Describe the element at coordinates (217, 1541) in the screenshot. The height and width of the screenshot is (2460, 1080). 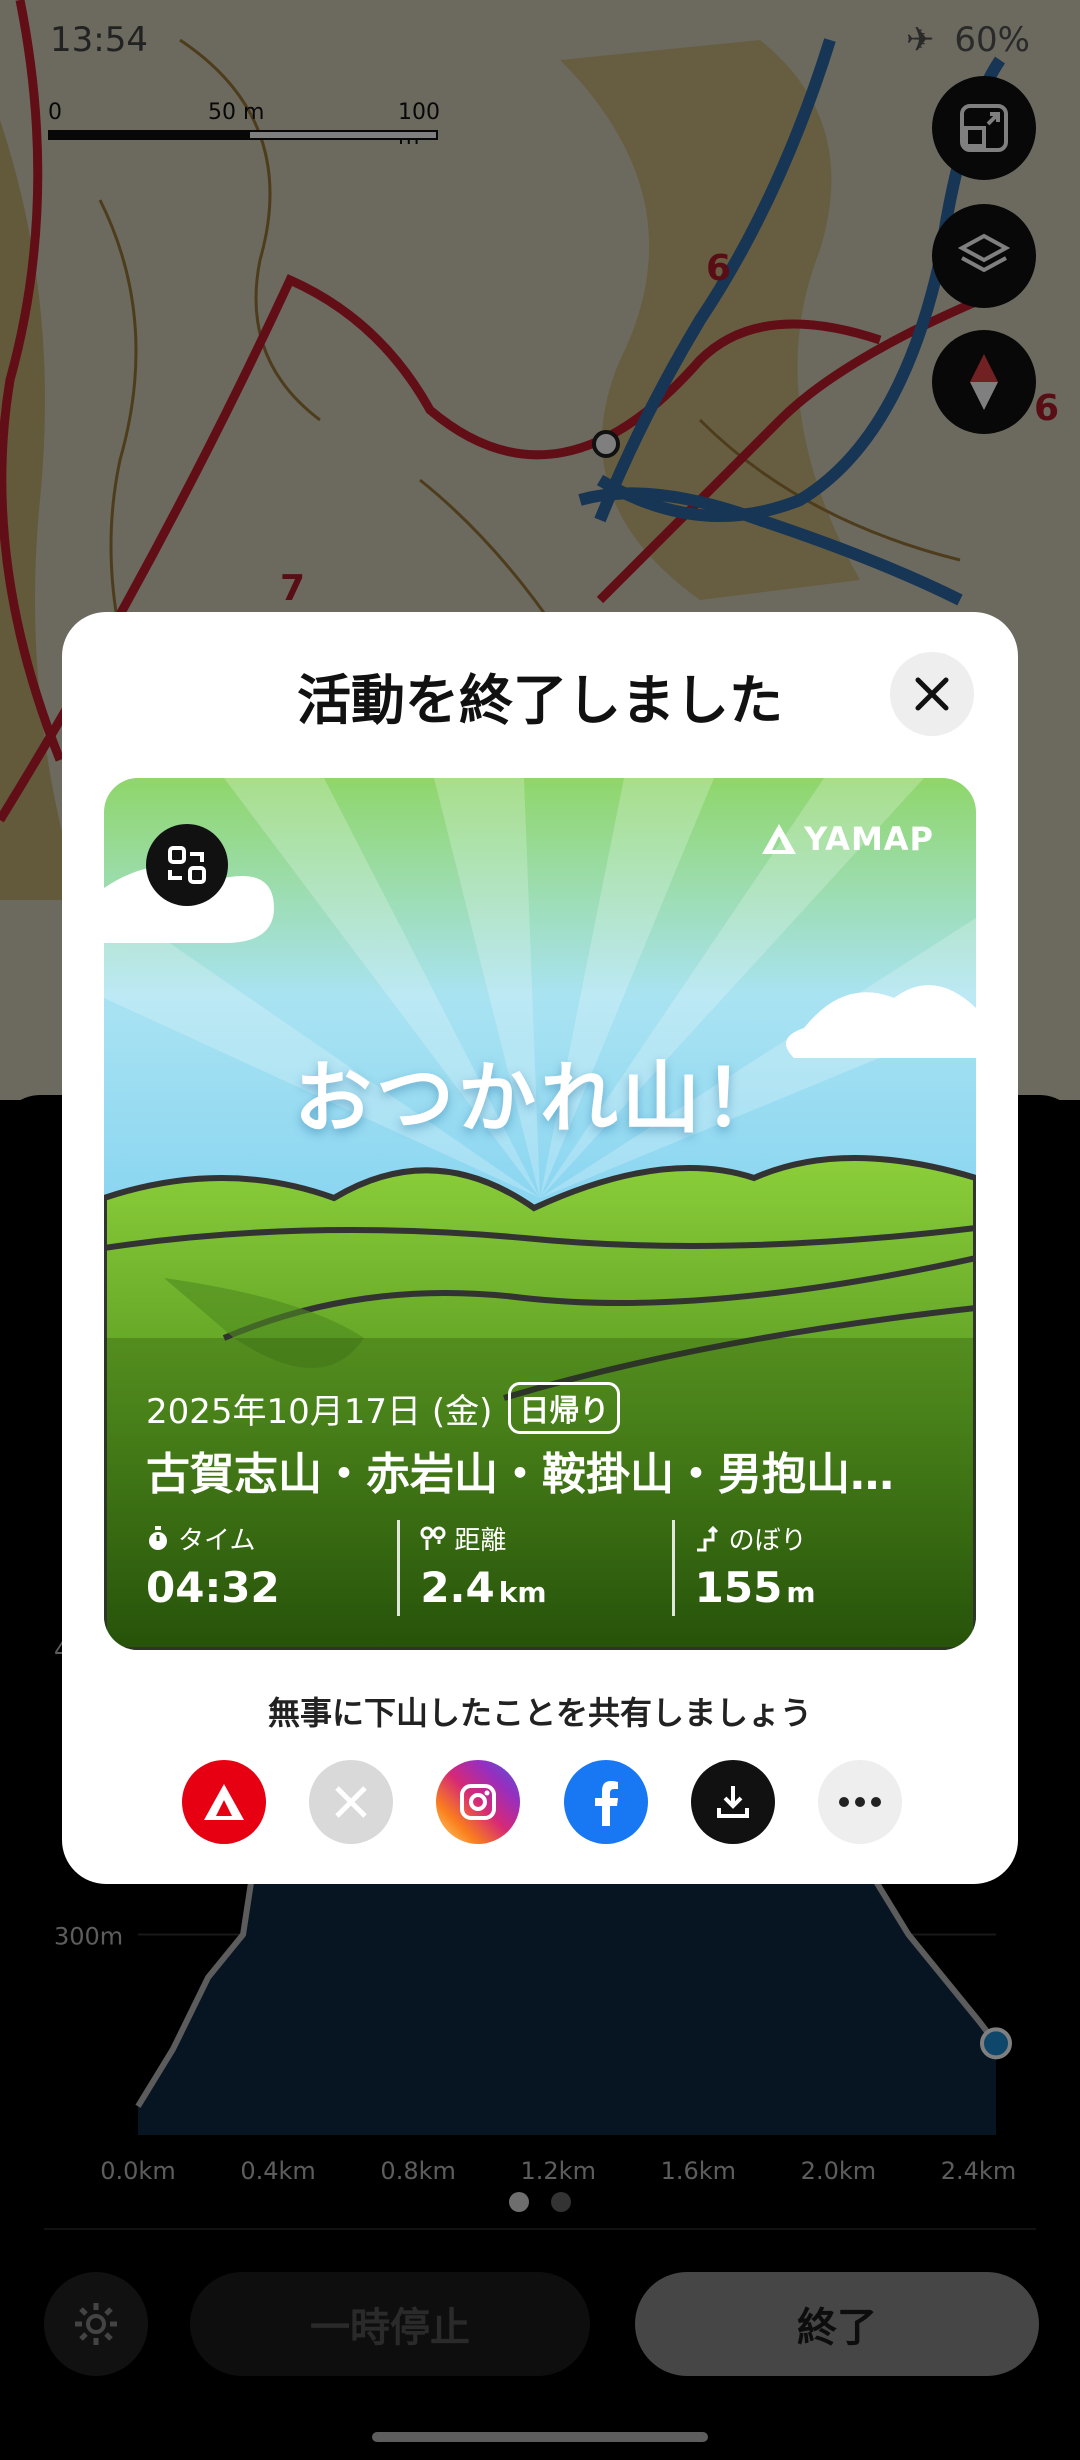
I see `stat-label: タイム` at that location.